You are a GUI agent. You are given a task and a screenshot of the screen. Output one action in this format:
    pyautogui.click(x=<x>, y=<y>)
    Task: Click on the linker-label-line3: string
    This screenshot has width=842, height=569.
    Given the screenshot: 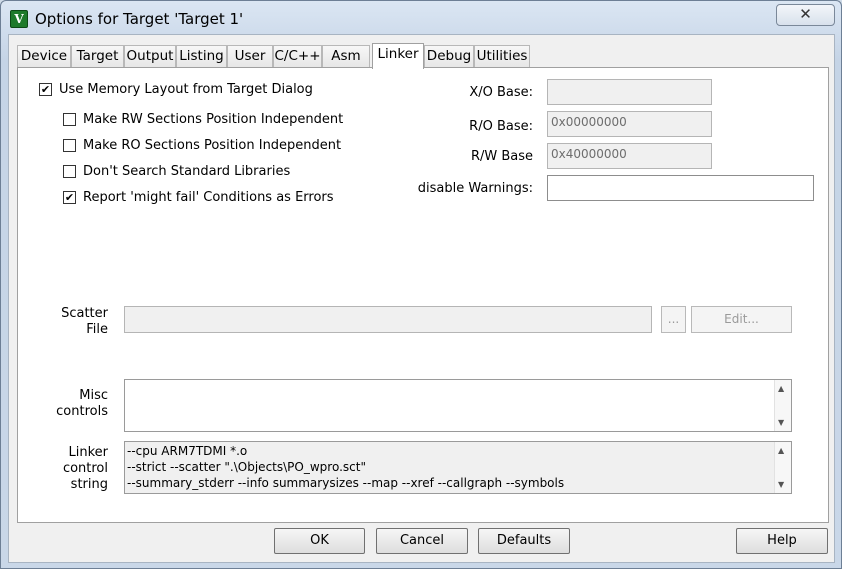 What is the action you would take?
    pyautogui.click(x=89, y=484)
    